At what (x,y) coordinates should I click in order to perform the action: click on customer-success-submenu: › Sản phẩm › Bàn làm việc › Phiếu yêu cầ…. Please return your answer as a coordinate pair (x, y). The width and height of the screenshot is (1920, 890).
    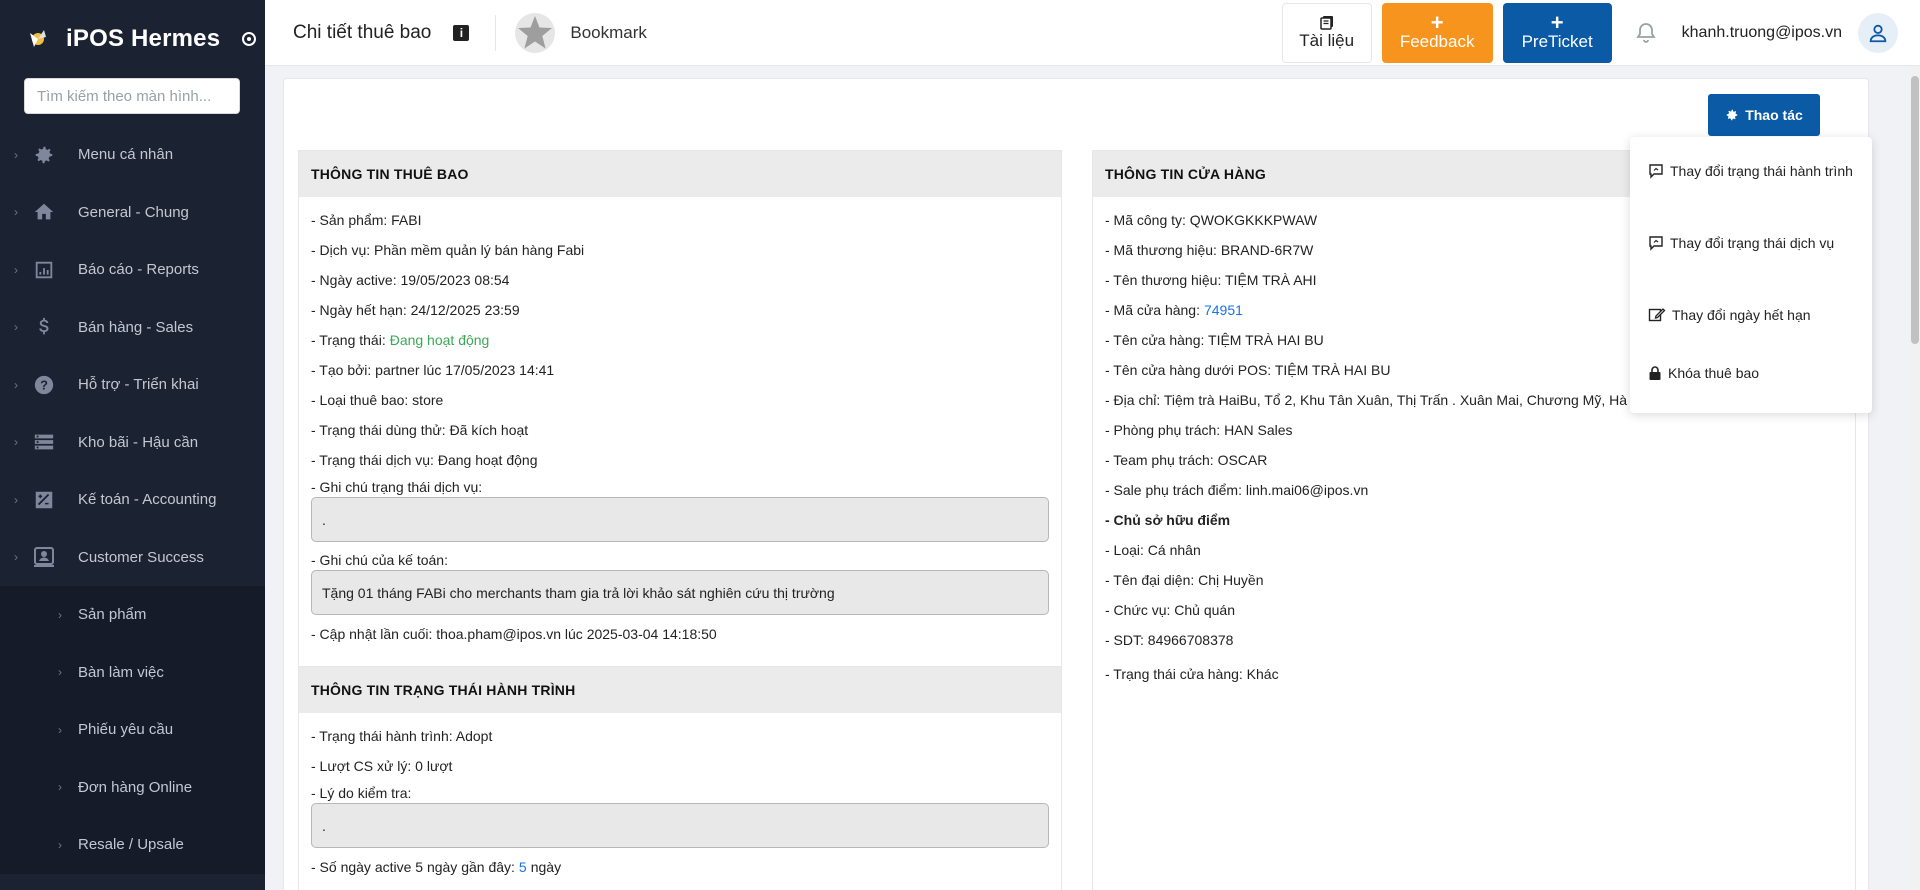
    Looking at the image, I should click on (132, 730).